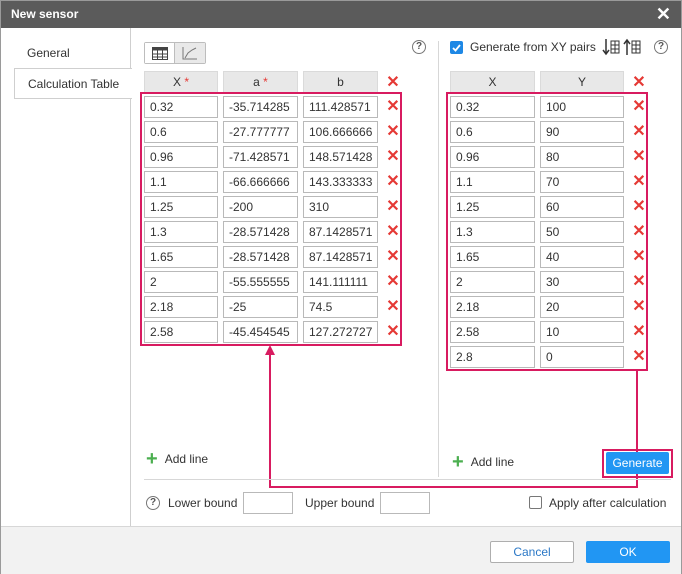 The height and width of the screenshot is (574, 682). I want to click on column-header-b-label: b, so click(340, 82).